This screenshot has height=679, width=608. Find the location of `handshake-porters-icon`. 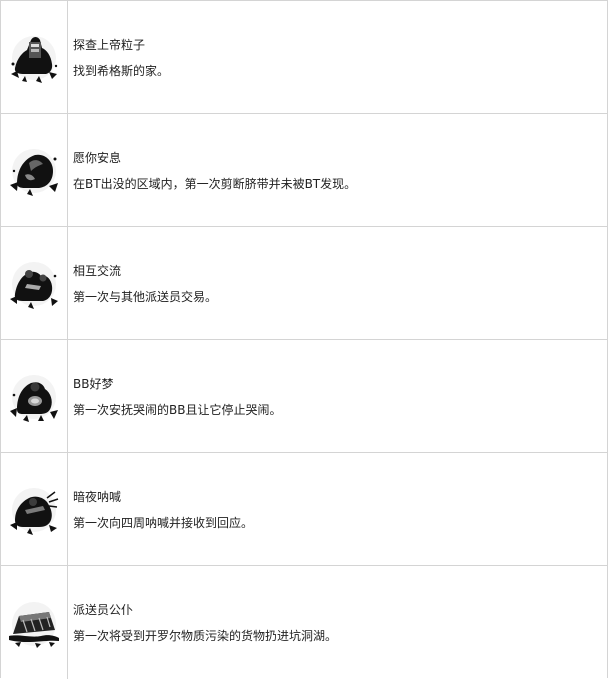

handshake-porters-icon is located at coordinates (34, 285).